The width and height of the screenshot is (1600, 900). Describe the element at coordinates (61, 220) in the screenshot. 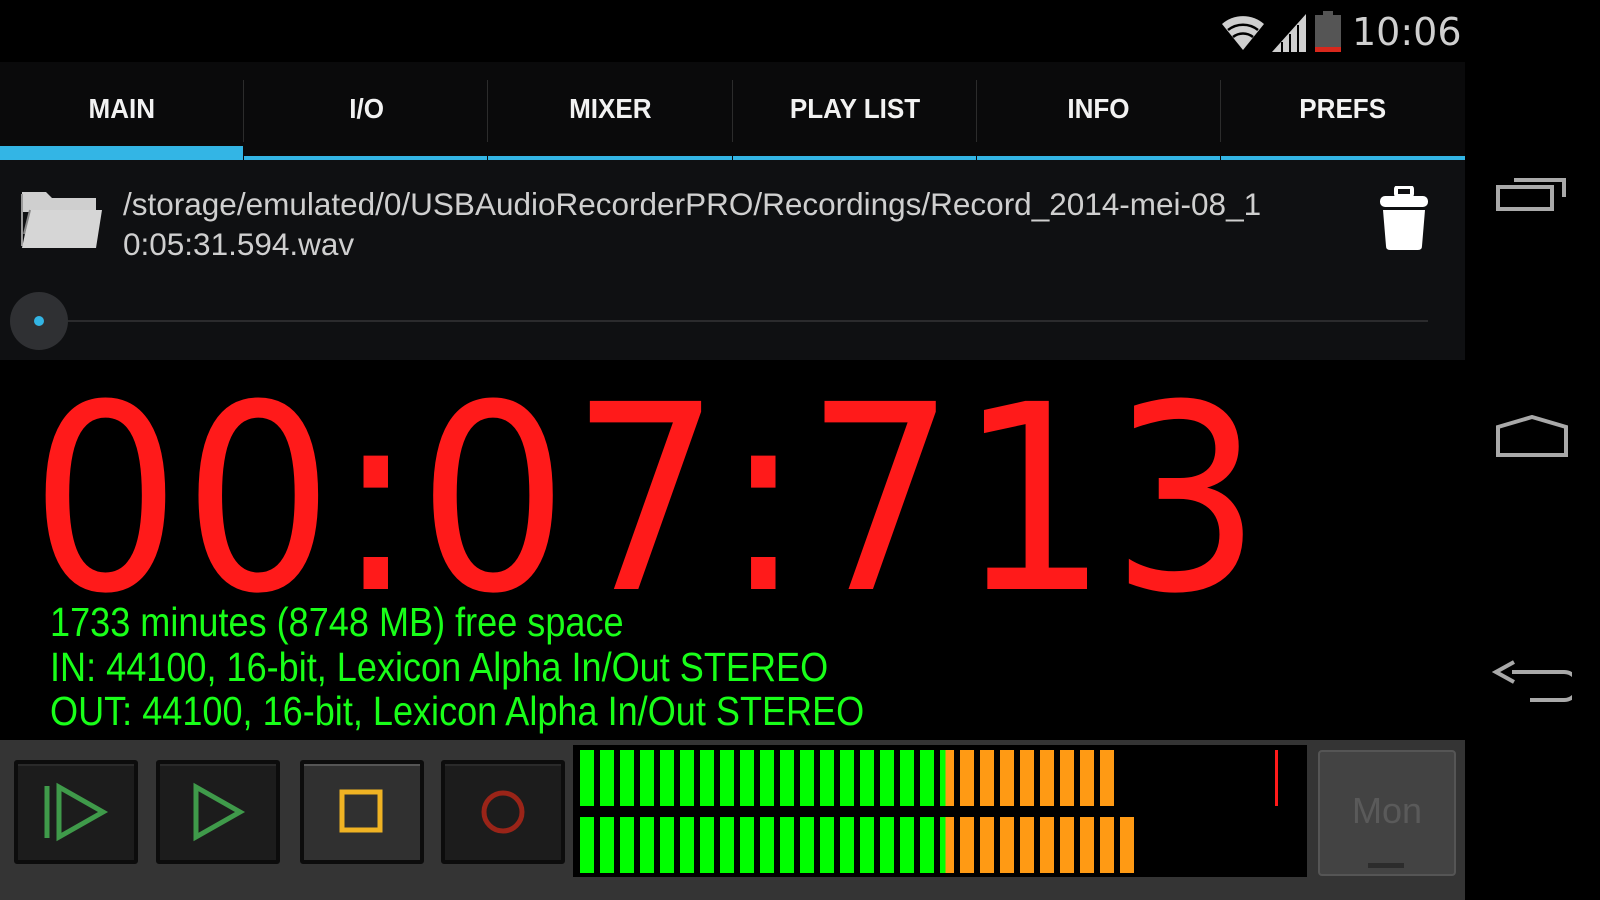

I see `folder-icon` at that location.